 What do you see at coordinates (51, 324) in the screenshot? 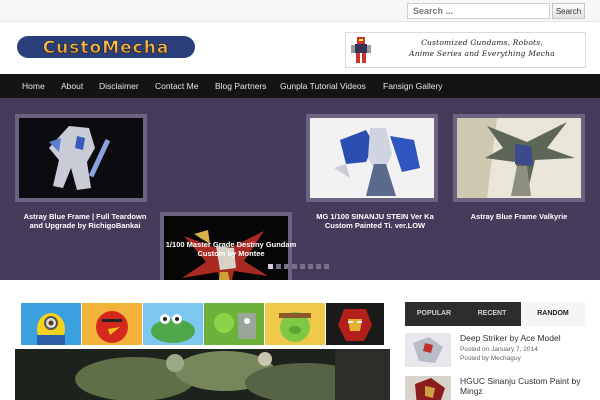
I see `minion-game-icon` at bounding box center [51, 324].